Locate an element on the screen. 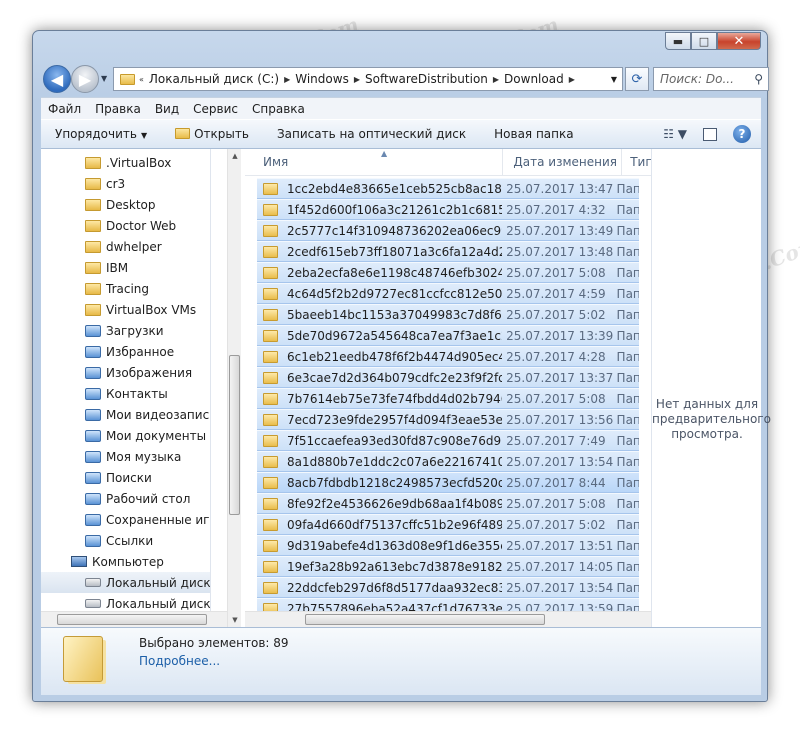  nav-item-label: Избранное is located at coordinates (140, 351).